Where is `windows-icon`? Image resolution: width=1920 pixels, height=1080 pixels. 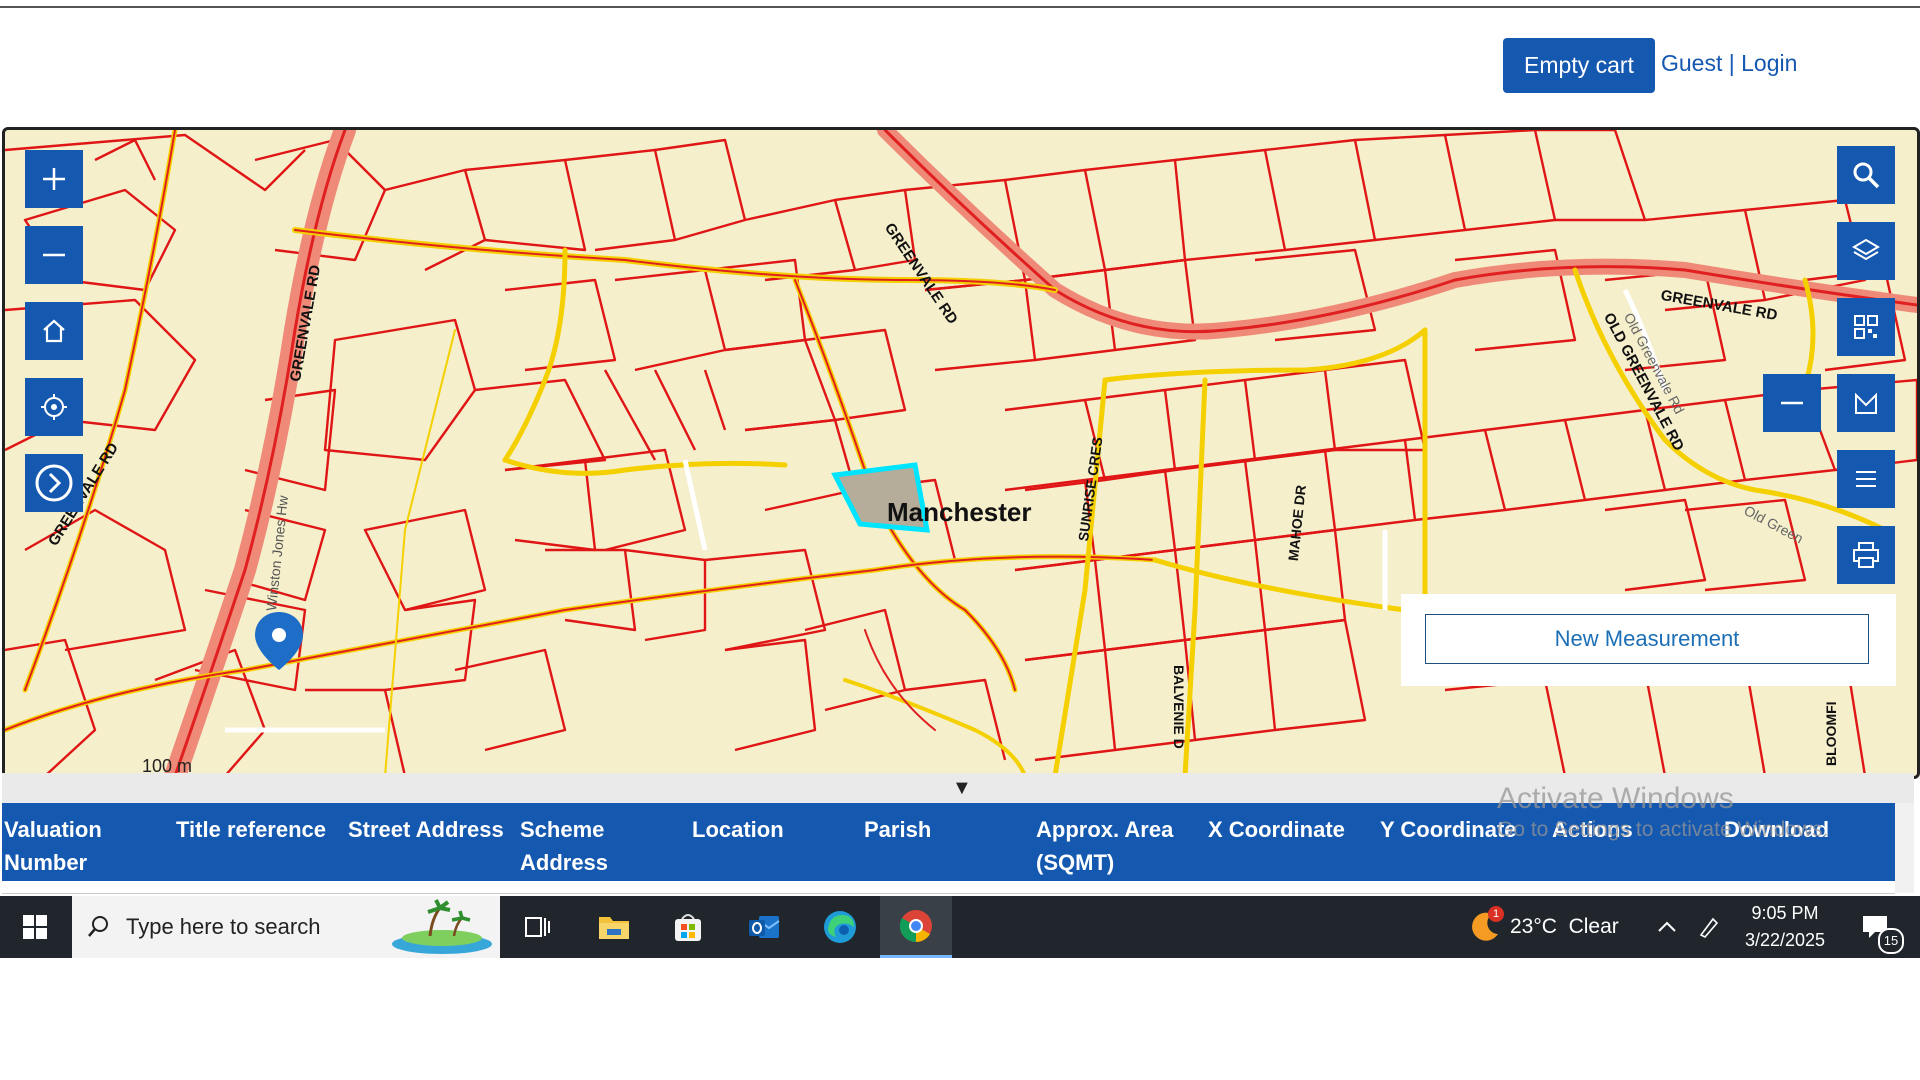
windows-icon is located at coordinates (35, 927).